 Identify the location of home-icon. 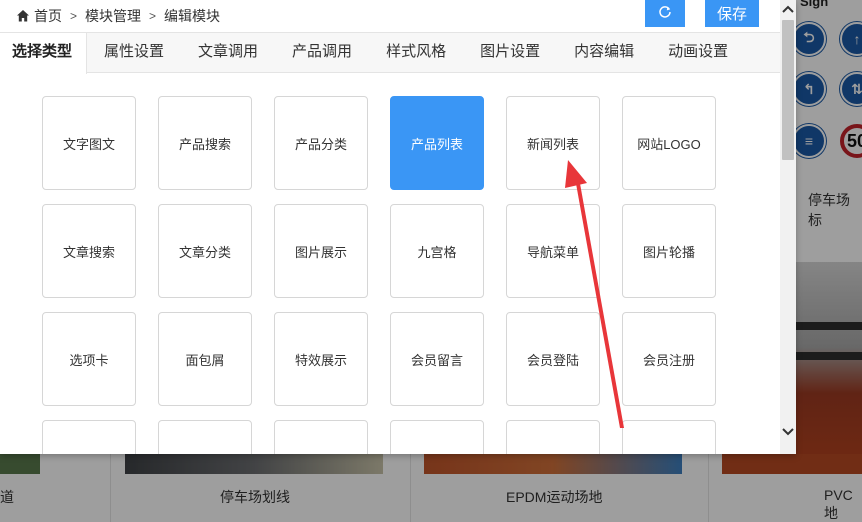
(23, 16).